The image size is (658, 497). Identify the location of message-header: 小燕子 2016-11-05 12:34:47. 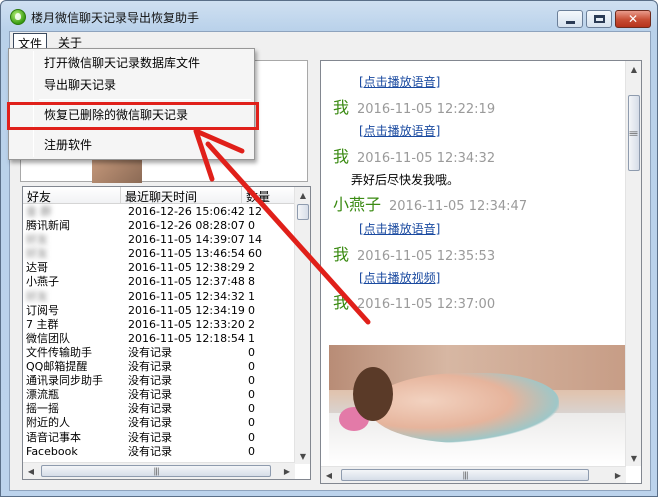
(430, 203).